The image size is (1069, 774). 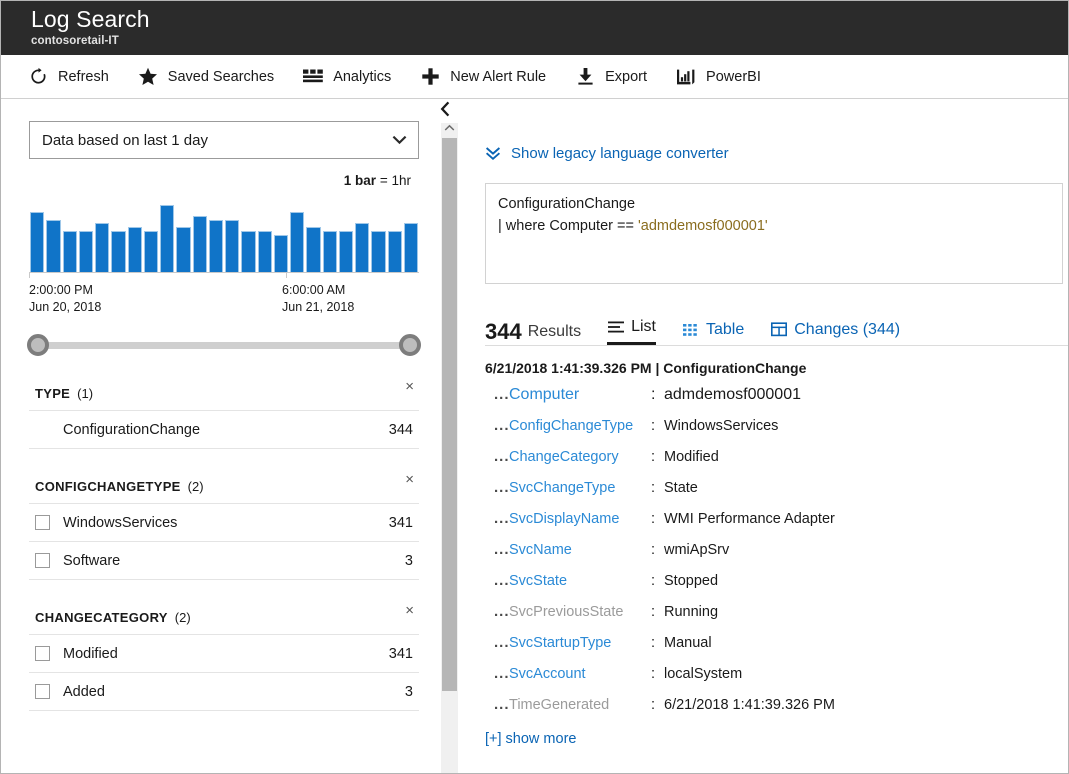 What do you see at coordinates (445, 111) in the screenshot?
I see `collapse-panel-button` at bounding box center [445, 111].